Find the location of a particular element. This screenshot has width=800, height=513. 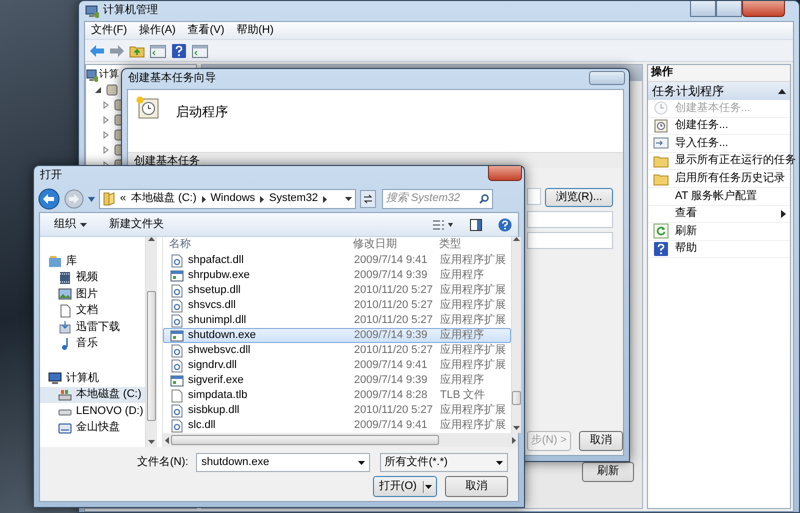

menu-item: 文件(F) is located at coordinates (109, 31).